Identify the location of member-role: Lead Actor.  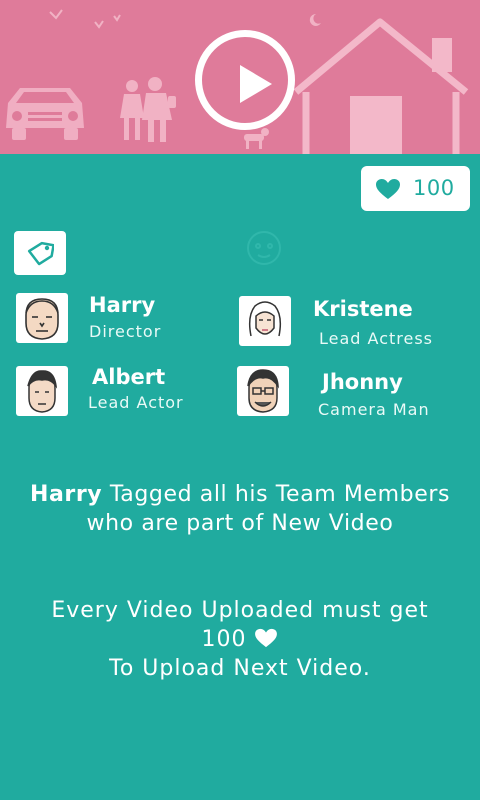
(136, 402).